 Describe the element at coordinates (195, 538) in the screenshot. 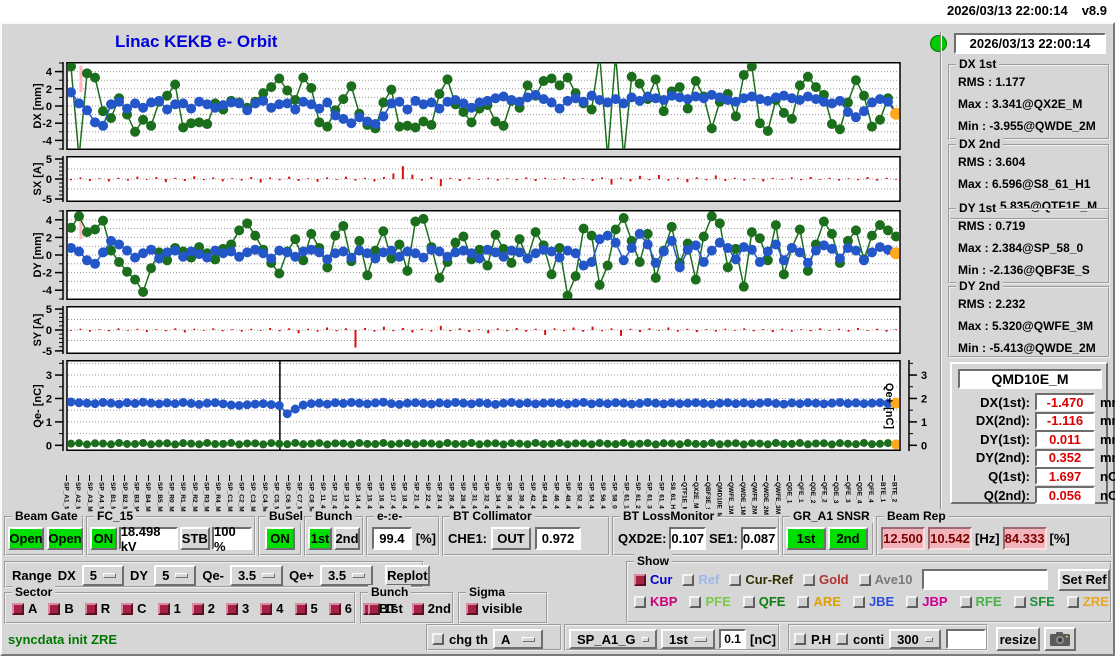

I see `fc15-stb-button: STB` at that location.